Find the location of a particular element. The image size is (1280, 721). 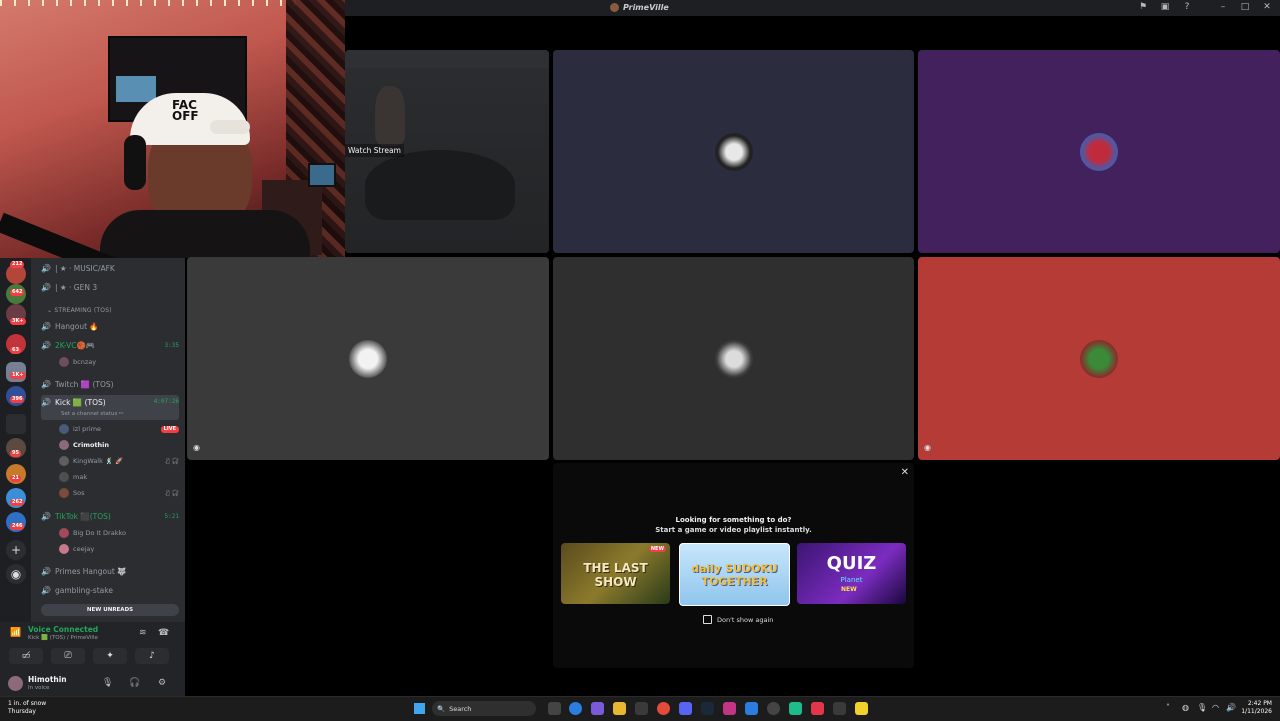

close-window-icon: ✕ is located at coordinates (1267, 7).